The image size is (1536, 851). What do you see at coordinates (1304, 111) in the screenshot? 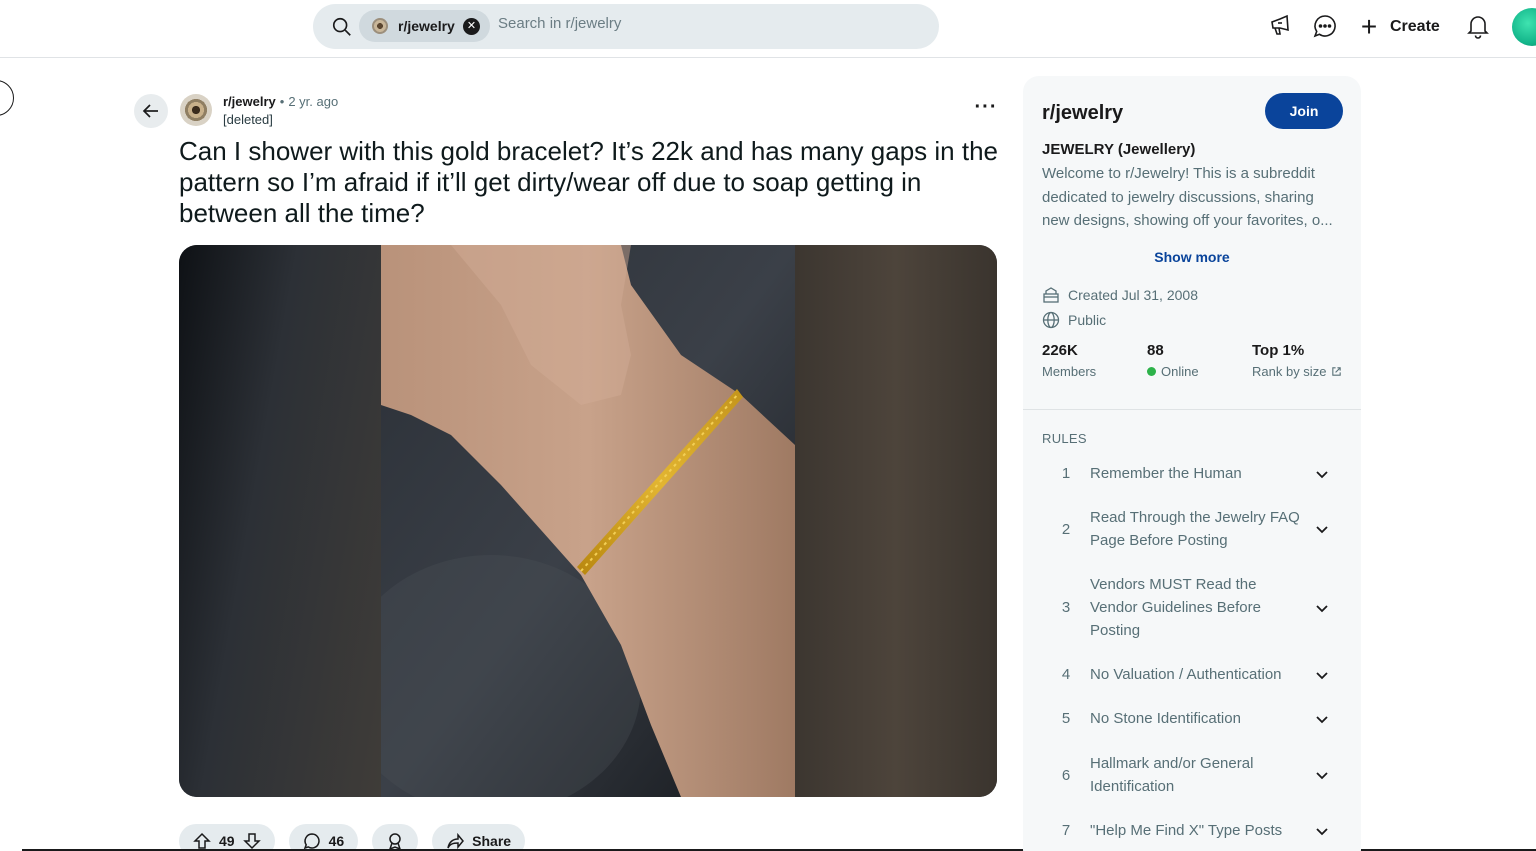
I see `join-button: Join` at bounding box center [1304, 111].